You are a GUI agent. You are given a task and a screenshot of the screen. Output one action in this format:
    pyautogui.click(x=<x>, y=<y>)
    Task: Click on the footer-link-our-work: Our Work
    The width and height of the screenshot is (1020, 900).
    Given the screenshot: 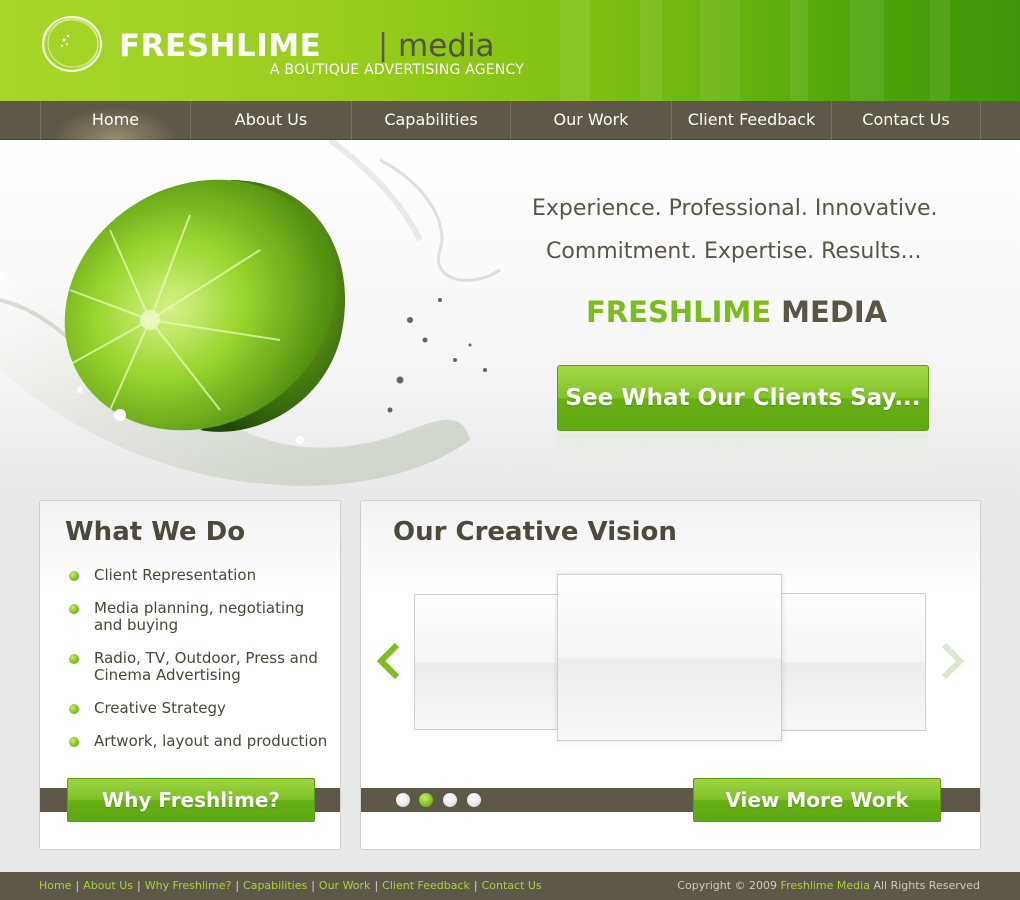 What is the action you would take?
    pyautogui.click(x=345, y=885)
    